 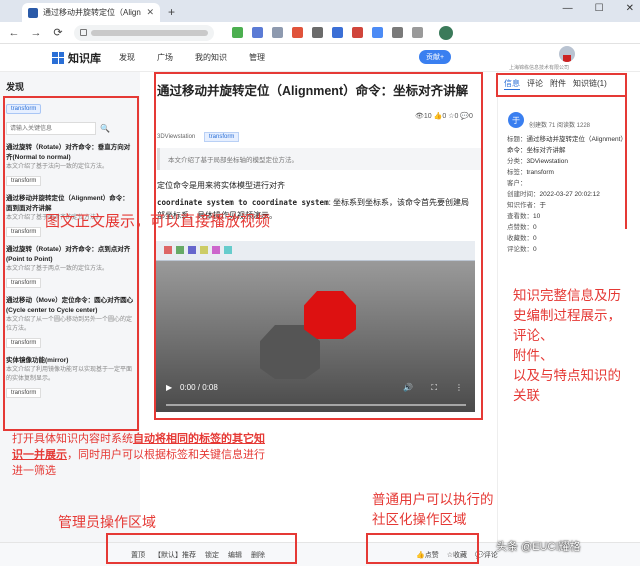 I want to click on detail-row: 标题：通过移动并旋转定位（Alignment）命令：坐标对齐讲解, so click(x=567, y=145).